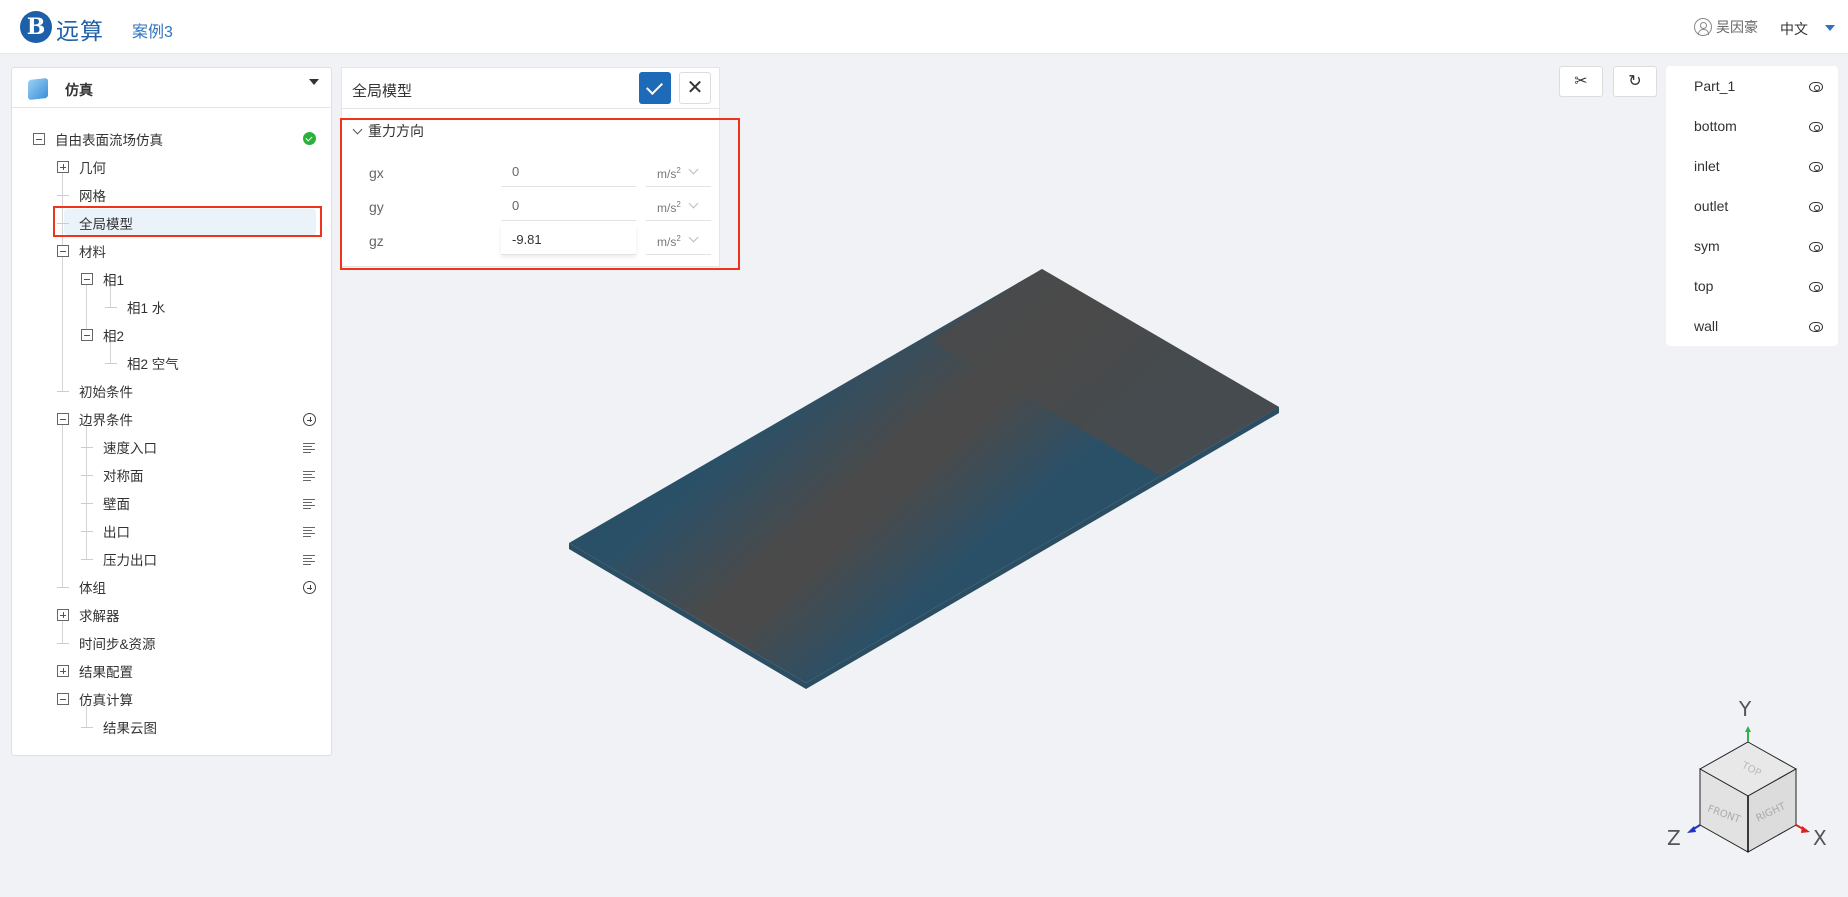 This screenshot has height=897, width=1848. Describe the element at coordinates (1706, 326) in the screenshot. I see `part-name: wall` at that location.